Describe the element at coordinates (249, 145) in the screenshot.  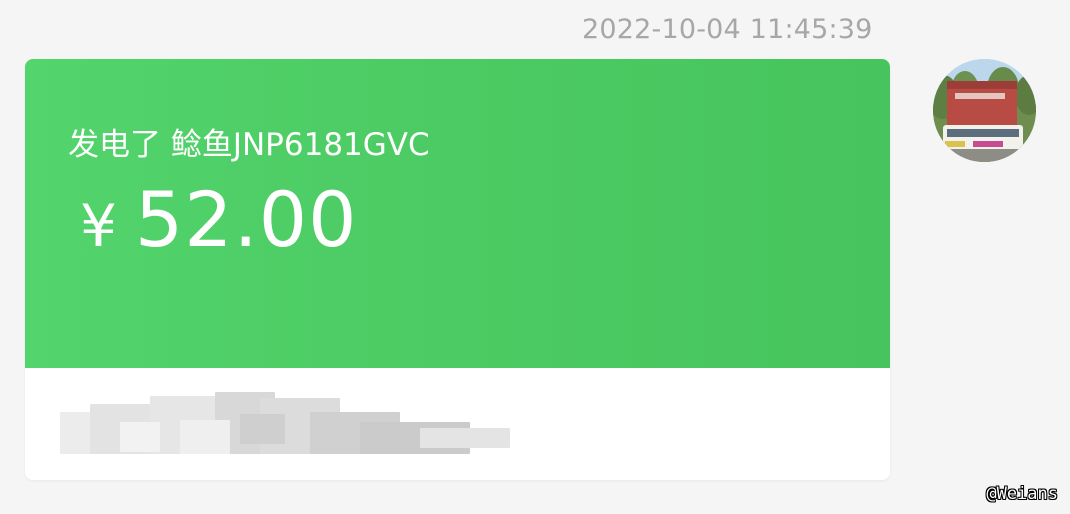
I see `transfer-note: 发电了 鲶鱼JNP6181GVC` at that location.